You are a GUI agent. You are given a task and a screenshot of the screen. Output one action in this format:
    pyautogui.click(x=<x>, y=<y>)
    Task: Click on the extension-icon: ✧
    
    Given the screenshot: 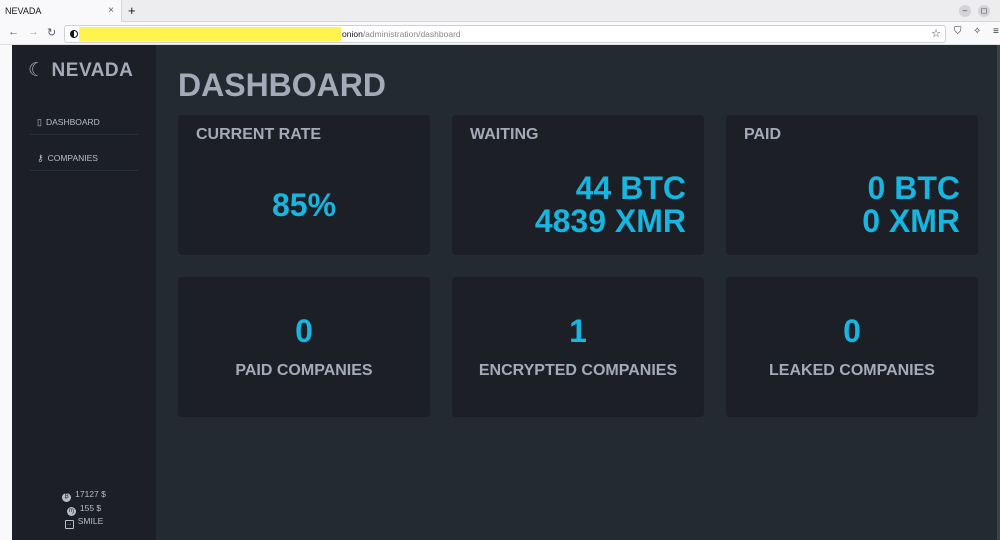 What is the action you would take?
    pyautogui.click(x=977, y=31)
    